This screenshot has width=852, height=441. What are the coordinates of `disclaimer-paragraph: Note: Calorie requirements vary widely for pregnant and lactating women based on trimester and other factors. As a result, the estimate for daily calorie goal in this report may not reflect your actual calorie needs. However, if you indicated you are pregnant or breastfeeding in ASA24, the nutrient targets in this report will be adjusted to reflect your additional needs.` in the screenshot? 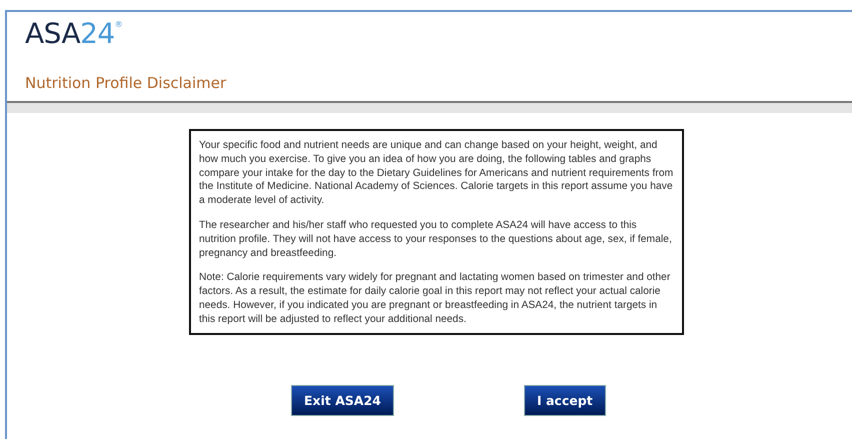 It's located at (435, 299).